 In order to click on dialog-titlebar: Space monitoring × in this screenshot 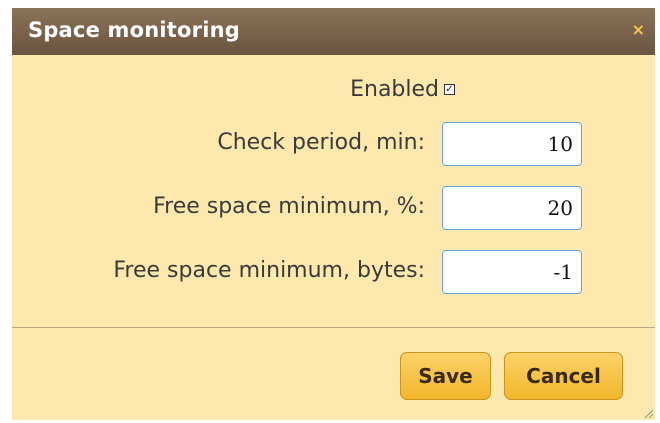, I will do `click(333, 31)`.